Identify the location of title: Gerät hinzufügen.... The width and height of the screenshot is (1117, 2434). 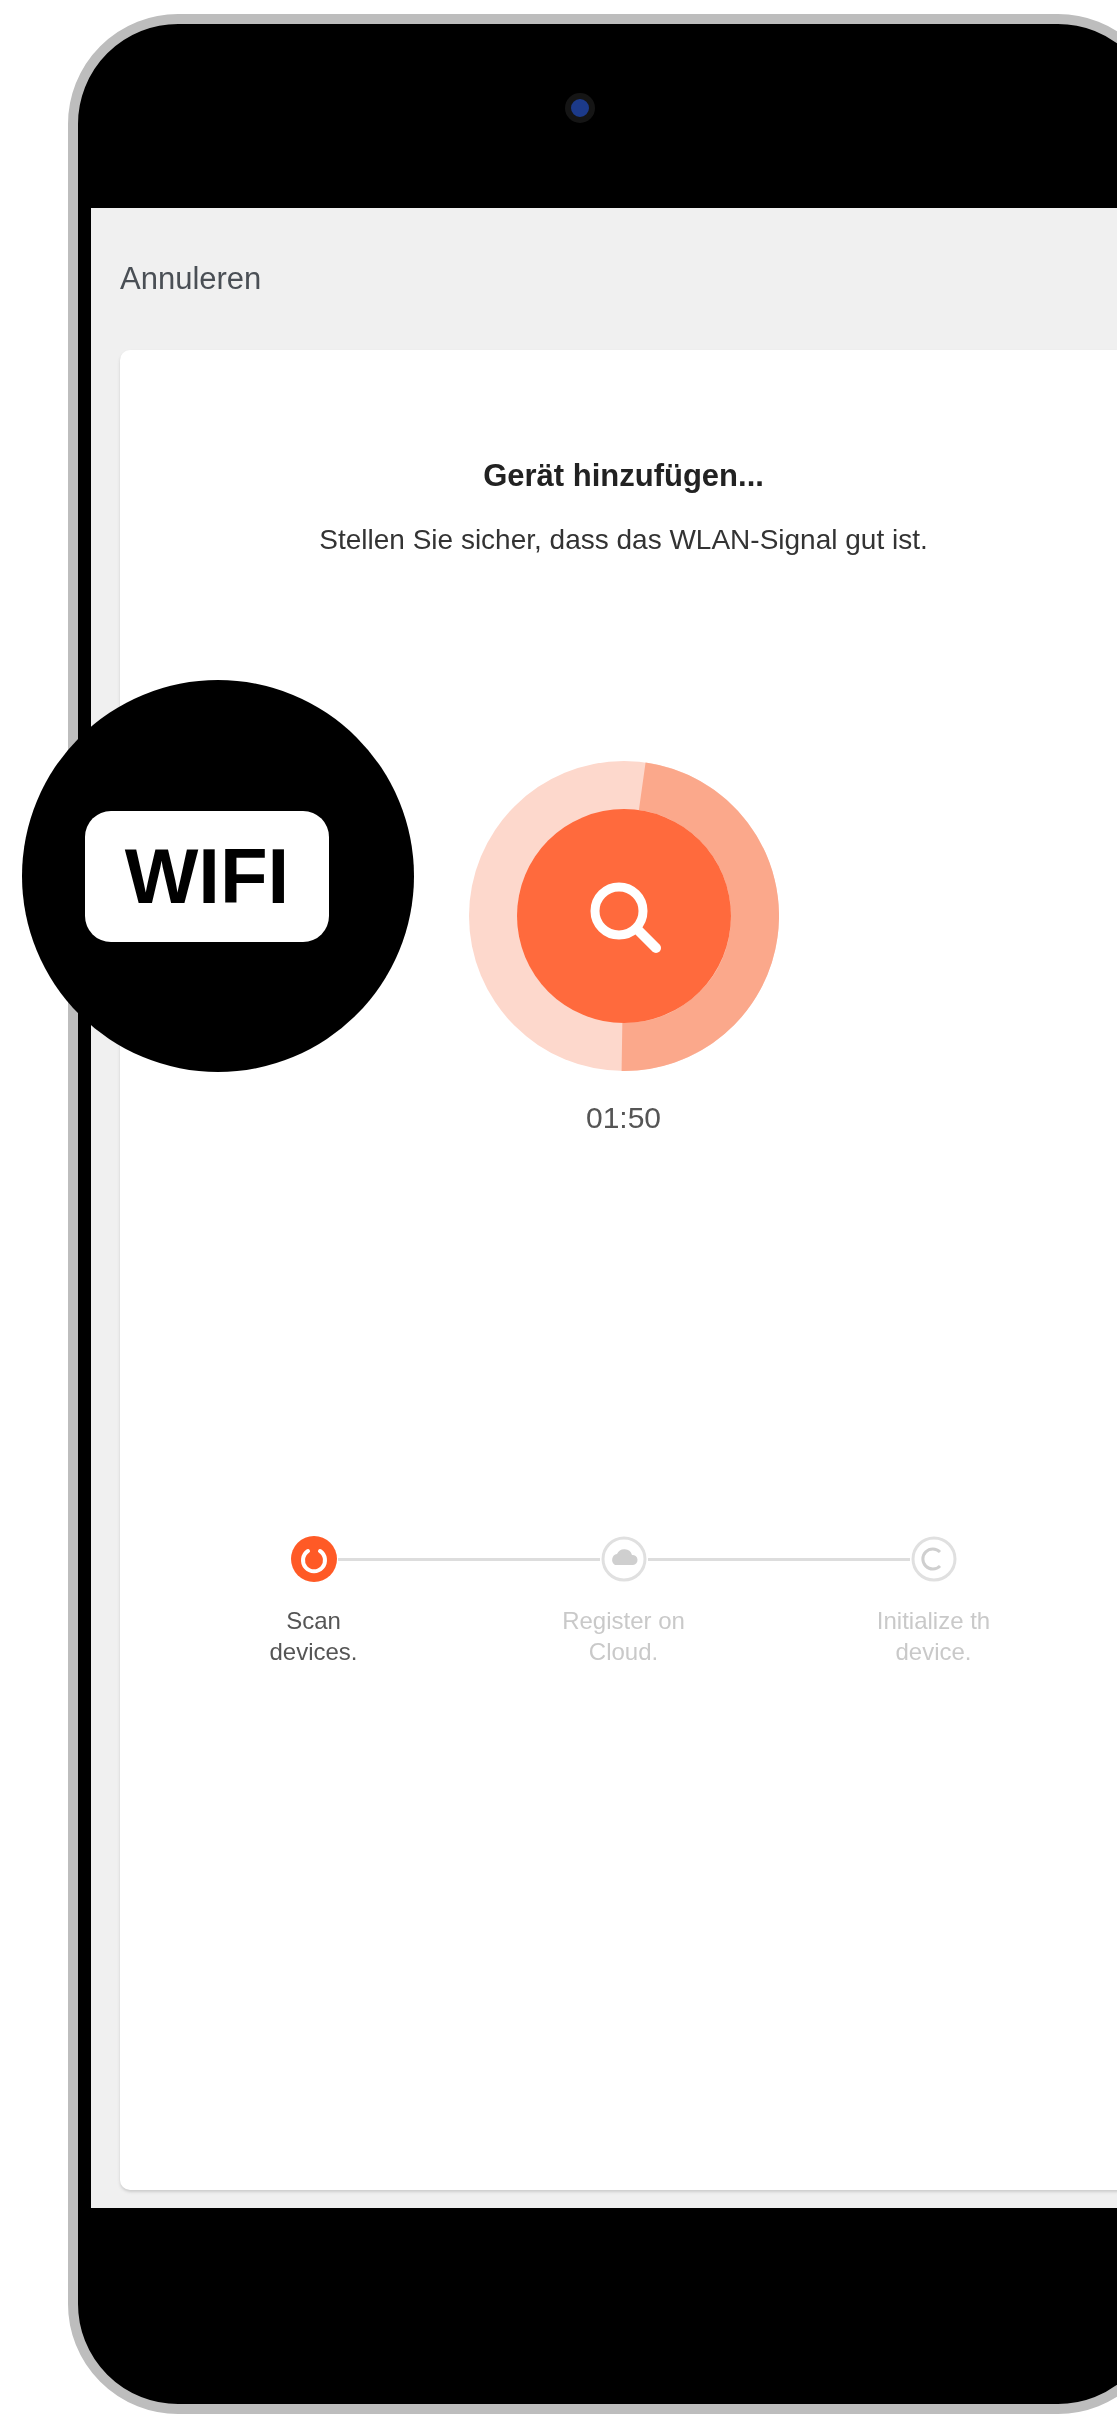
(623, 476).